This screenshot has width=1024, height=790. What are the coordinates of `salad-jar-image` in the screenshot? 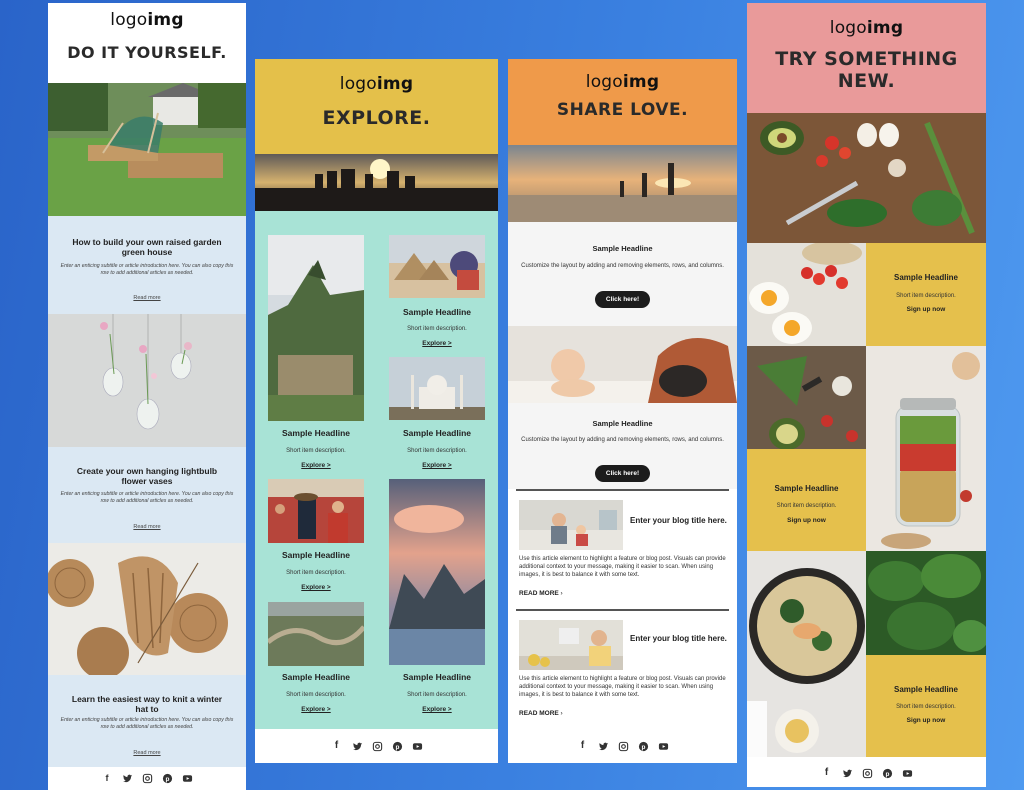 It's located at (926, 448).